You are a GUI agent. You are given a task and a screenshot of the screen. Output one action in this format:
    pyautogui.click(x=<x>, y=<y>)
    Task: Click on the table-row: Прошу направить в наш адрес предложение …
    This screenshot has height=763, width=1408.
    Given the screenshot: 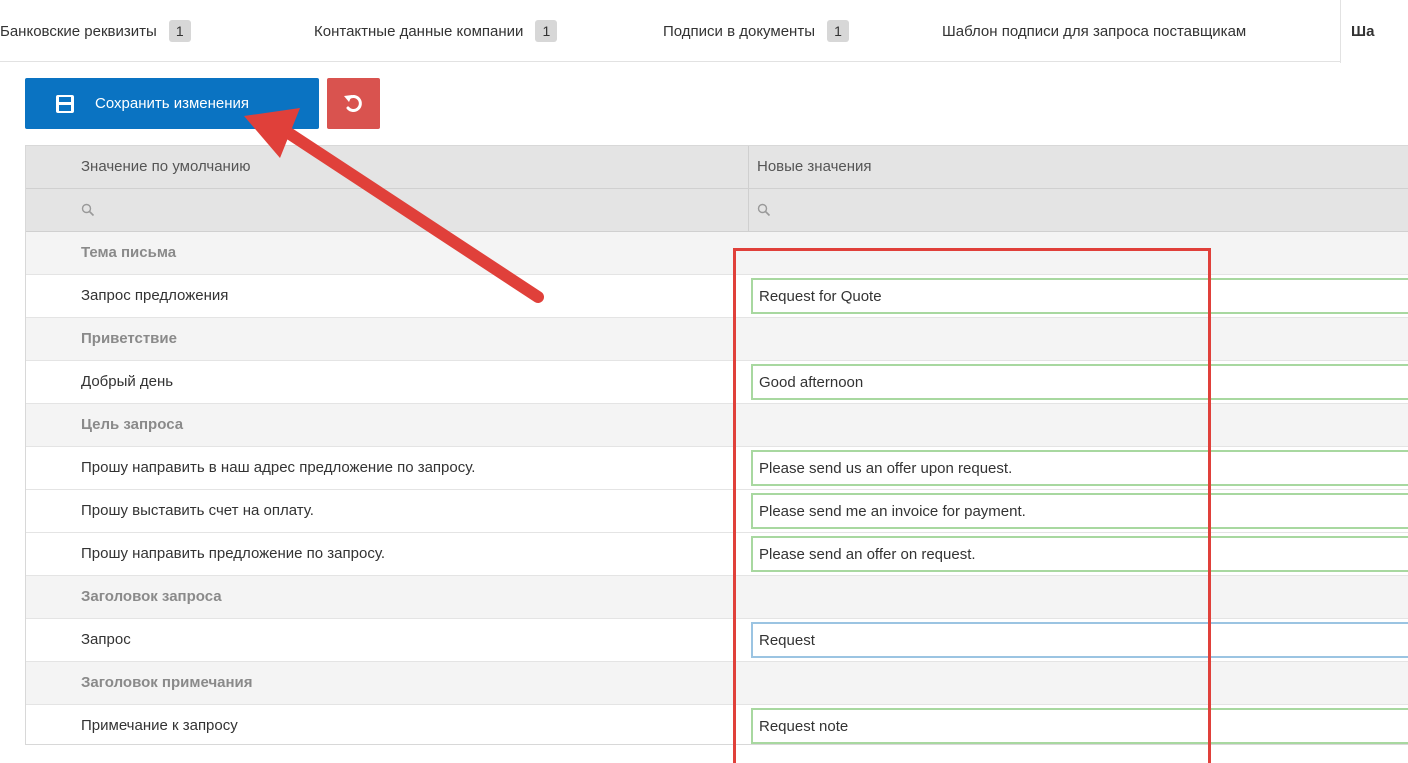 What is the action you would take?
    pyautogui.click(x=717, y=468)
    